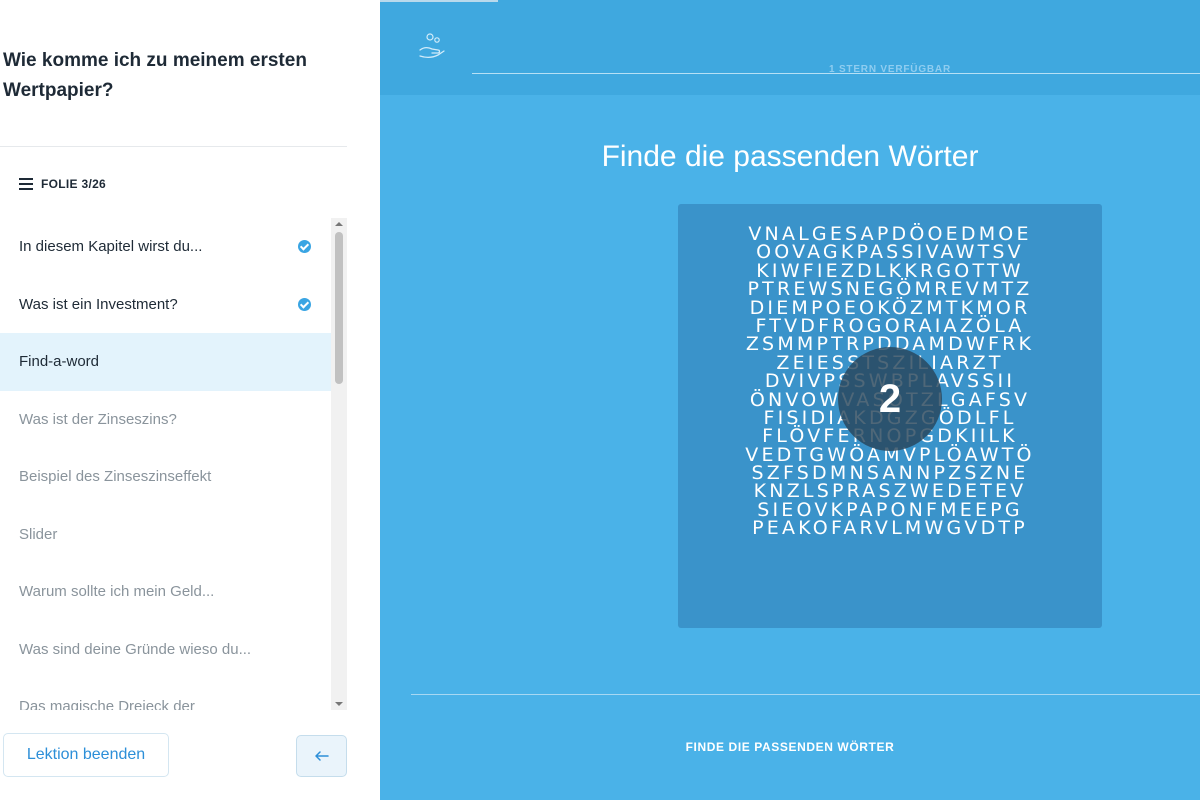  Describe the element at coordinates (339, 308) in the screenshot. I see `scroll-thumb` at that location.